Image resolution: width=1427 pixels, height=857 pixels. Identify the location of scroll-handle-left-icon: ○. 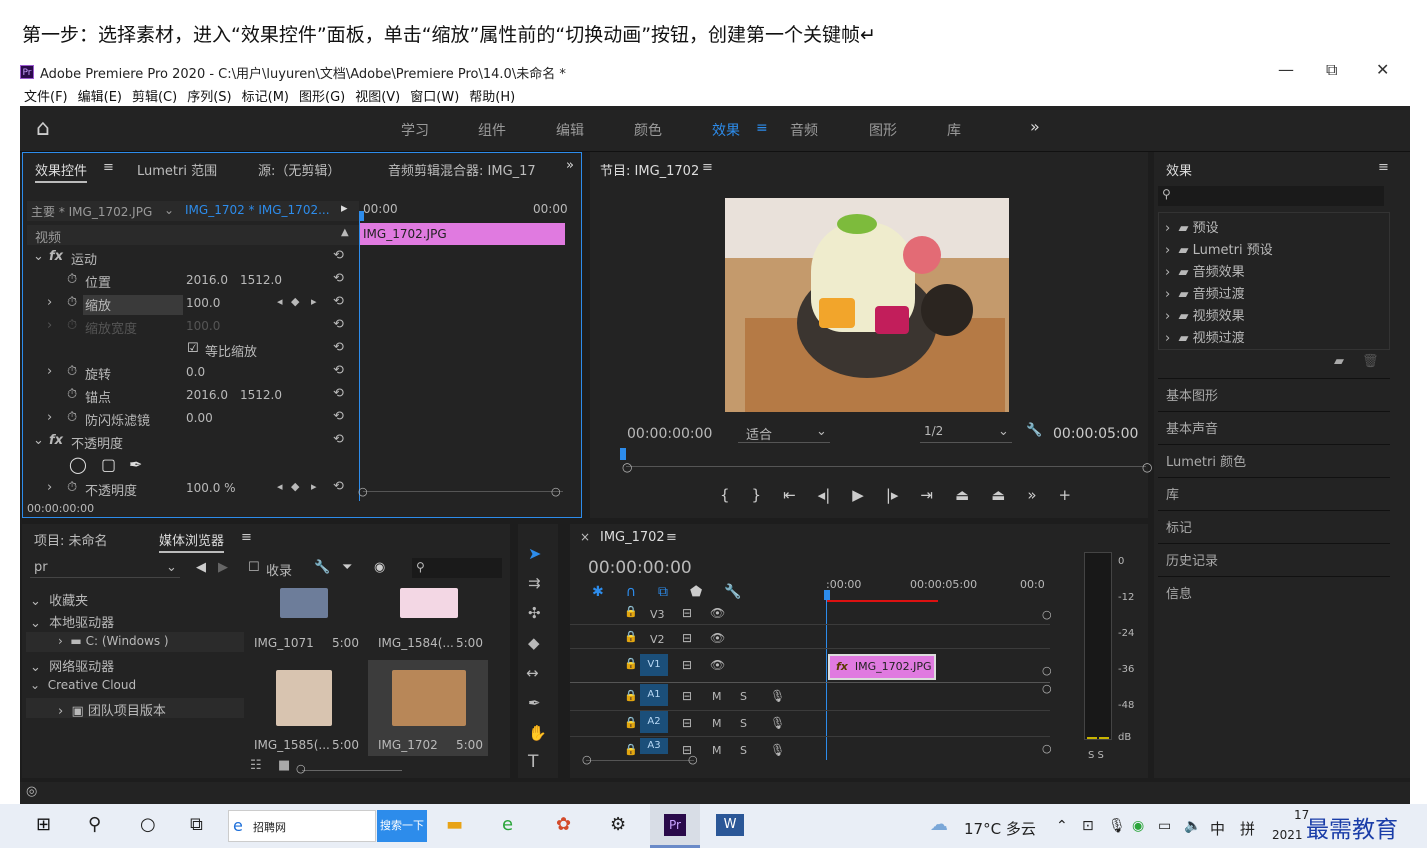
(587, 759).